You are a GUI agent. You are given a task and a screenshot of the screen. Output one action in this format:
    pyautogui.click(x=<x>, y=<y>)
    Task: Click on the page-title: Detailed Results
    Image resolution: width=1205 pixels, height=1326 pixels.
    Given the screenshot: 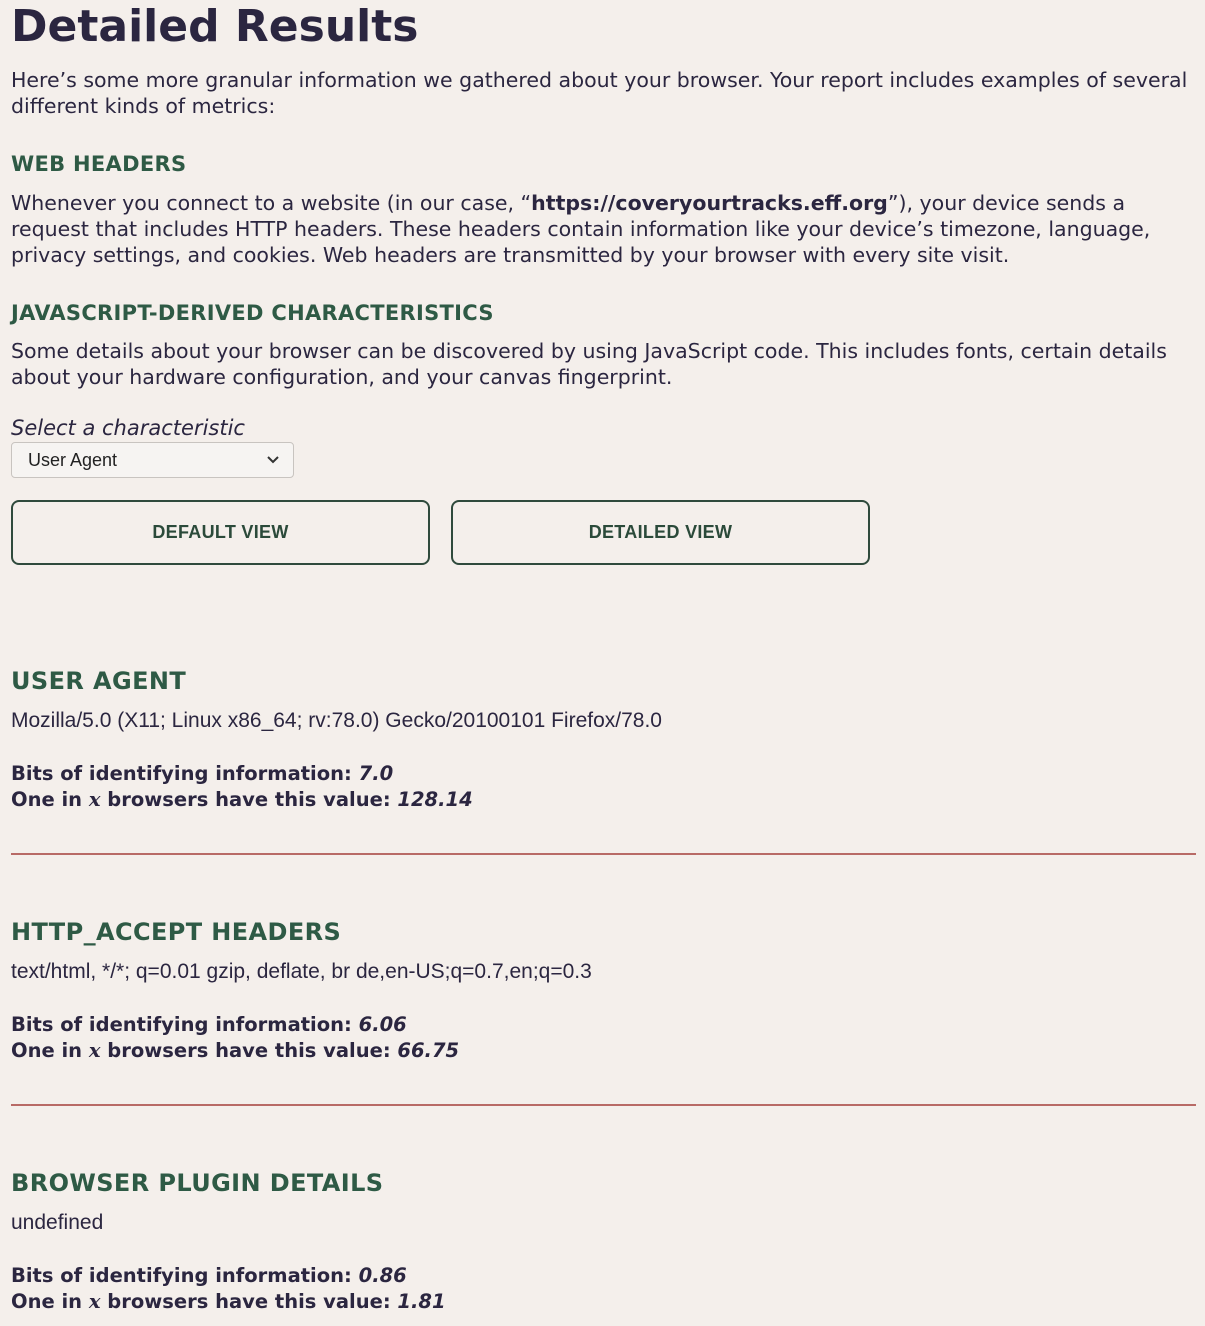 What is the action you would take?
    pyautogui.click(x=215, y=26)
    